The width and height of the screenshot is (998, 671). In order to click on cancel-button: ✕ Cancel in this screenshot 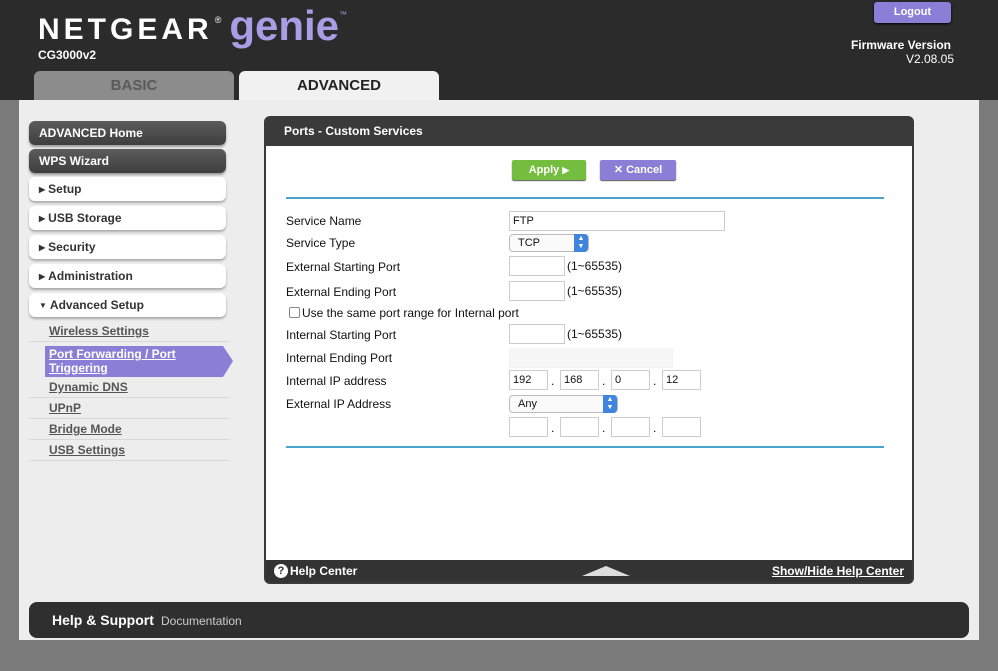, I will do `click(638, 170)`.